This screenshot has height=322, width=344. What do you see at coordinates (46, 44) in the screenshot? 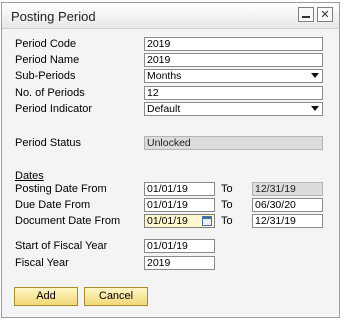
I see `period-code-label: Period Code` at bounding box center [46, 44].